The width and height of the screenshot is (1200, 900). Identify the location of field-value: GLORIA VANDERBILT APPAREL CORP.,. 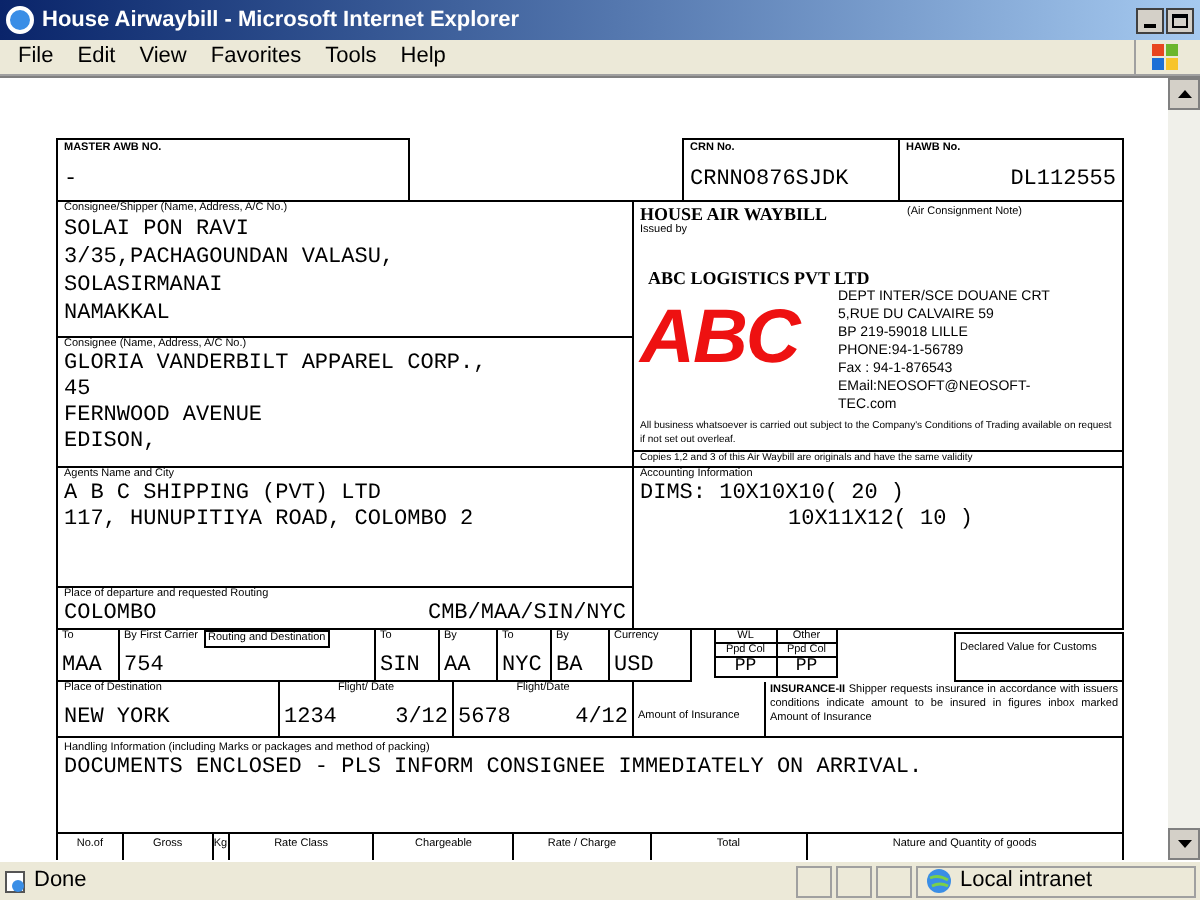
(276, 365).